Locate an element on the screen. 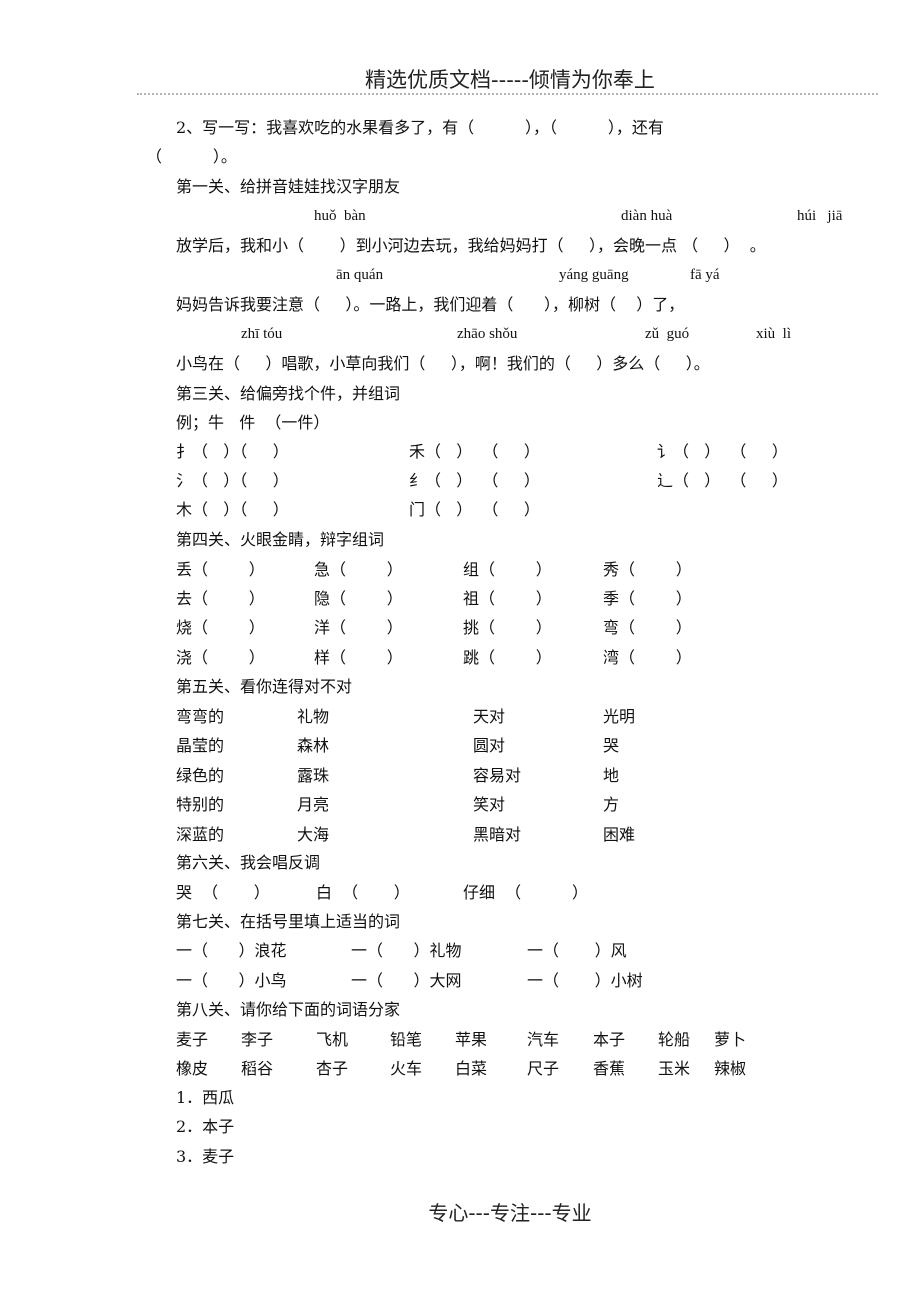 The width and height of the screenshot is (920, 1302). match-cell: 圆对 is located at coordinates (489, 746).